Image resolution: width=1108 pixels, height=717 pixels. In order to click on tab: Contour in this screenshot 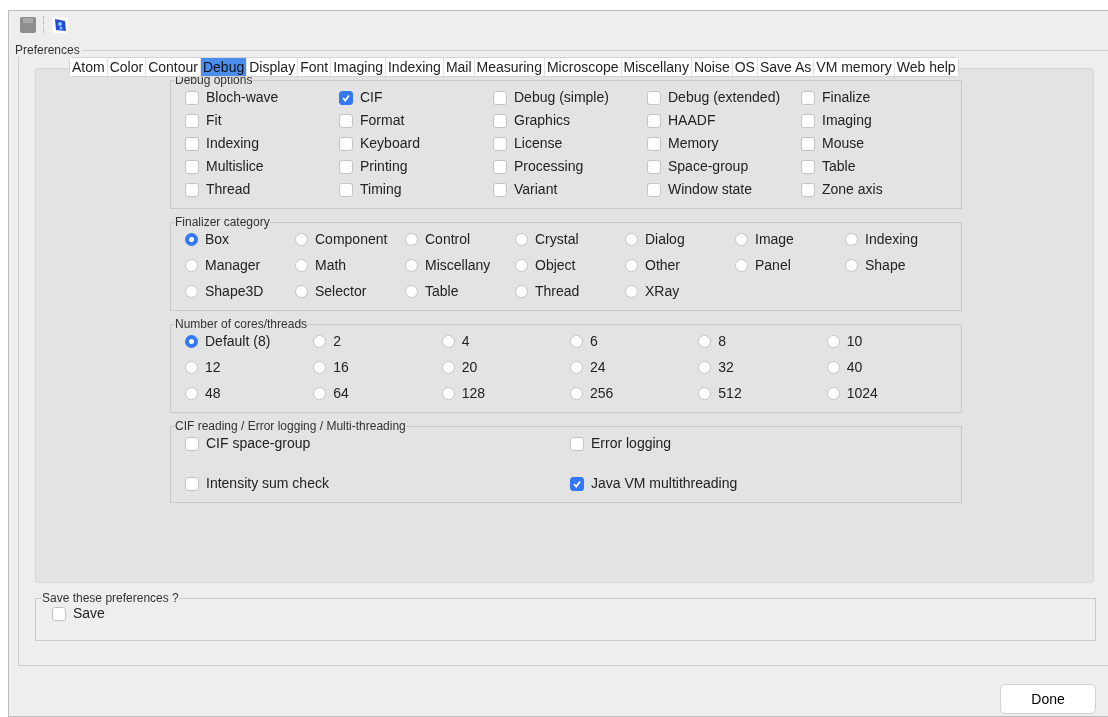, I will do `click(173, 67)`.